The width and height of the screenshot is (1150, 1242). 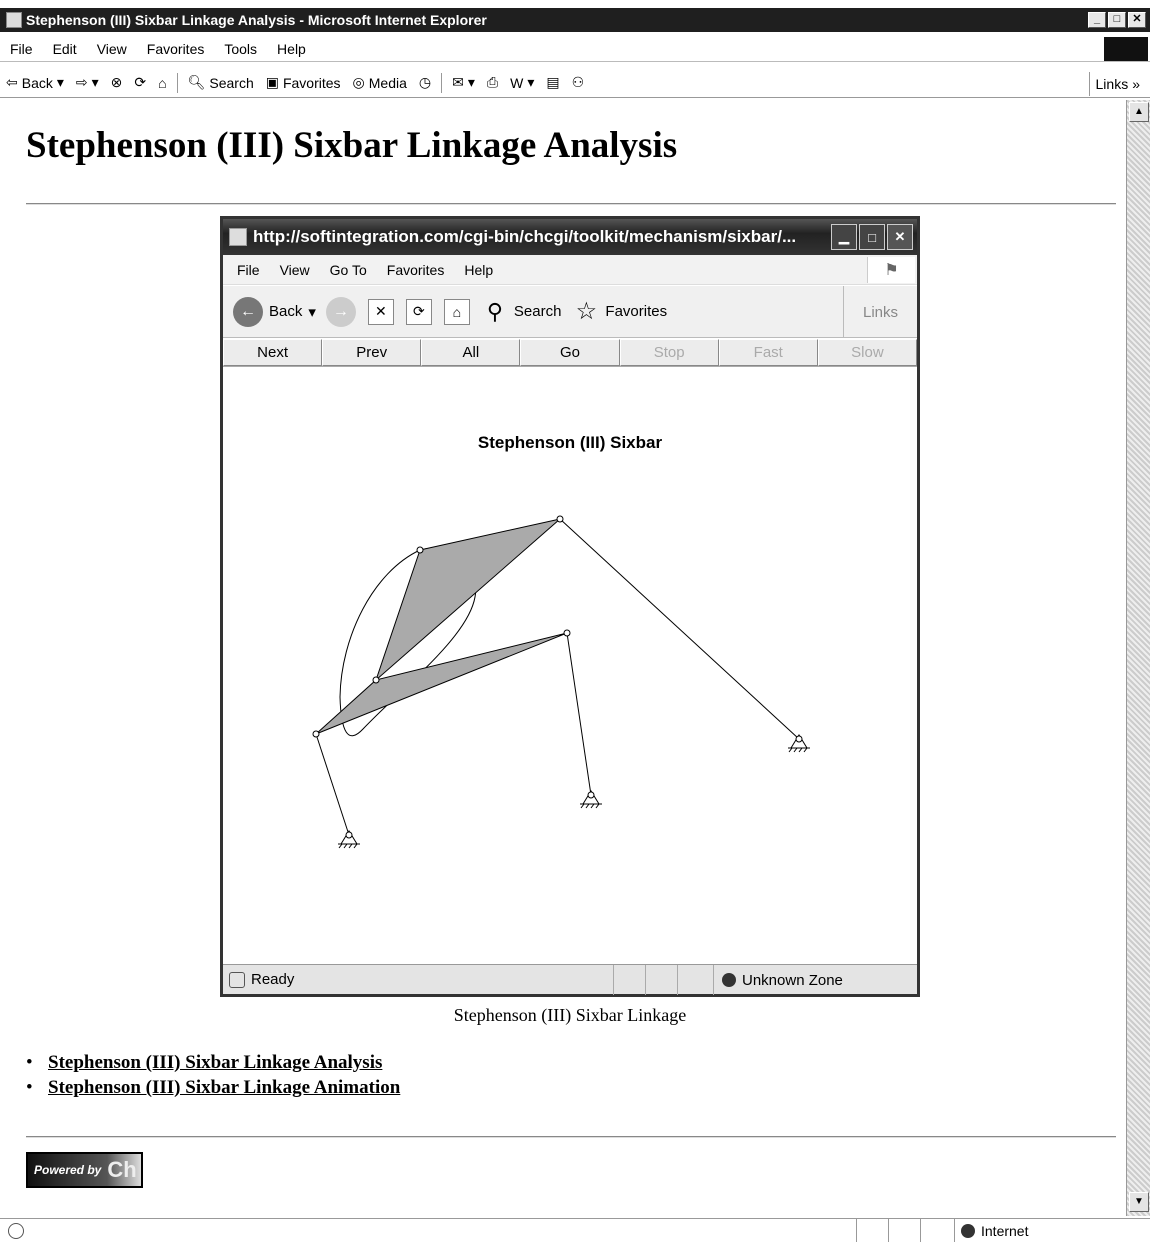 I want to click on mail-icon: ✉, so click(x=458, y=82).